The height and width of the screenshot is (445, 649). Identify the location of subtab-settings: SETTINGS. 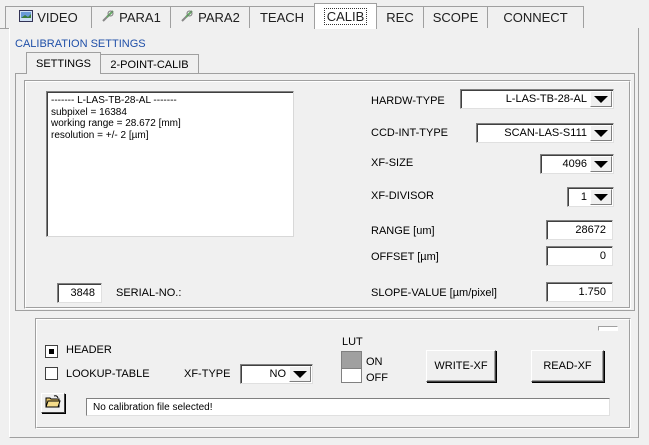
(63, 63).